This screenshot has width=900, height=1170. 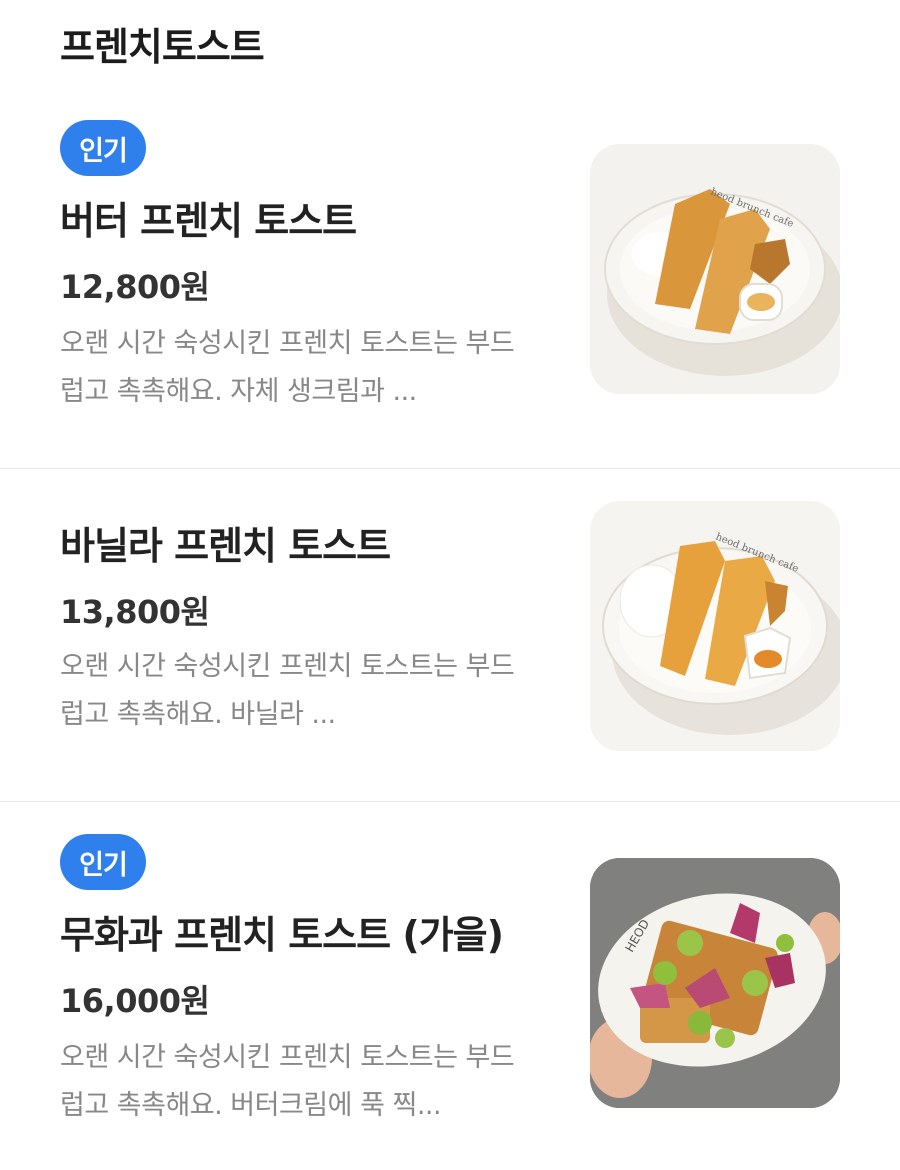 I want to click on item-price: 13,800원, so click(x=135, y=612).